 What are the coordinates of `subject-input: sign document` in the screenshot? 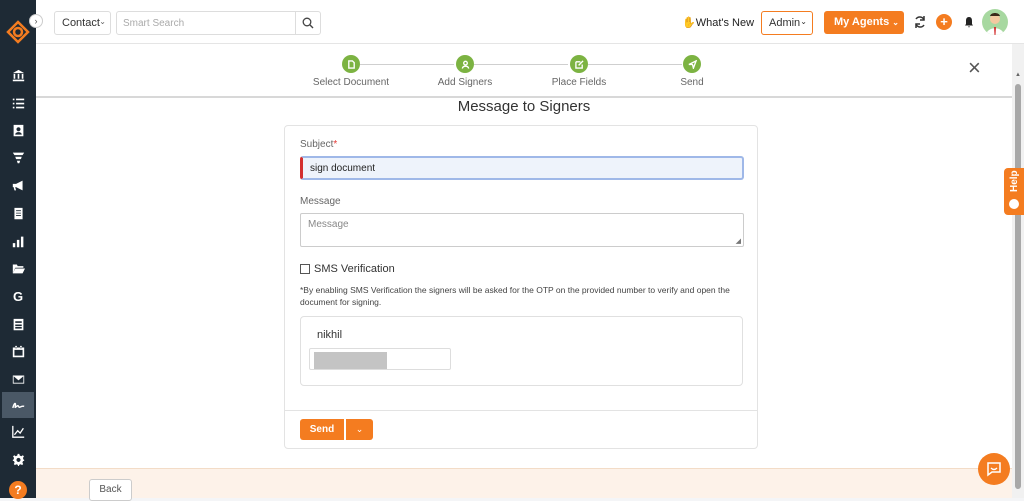 It's located at (522, 168).